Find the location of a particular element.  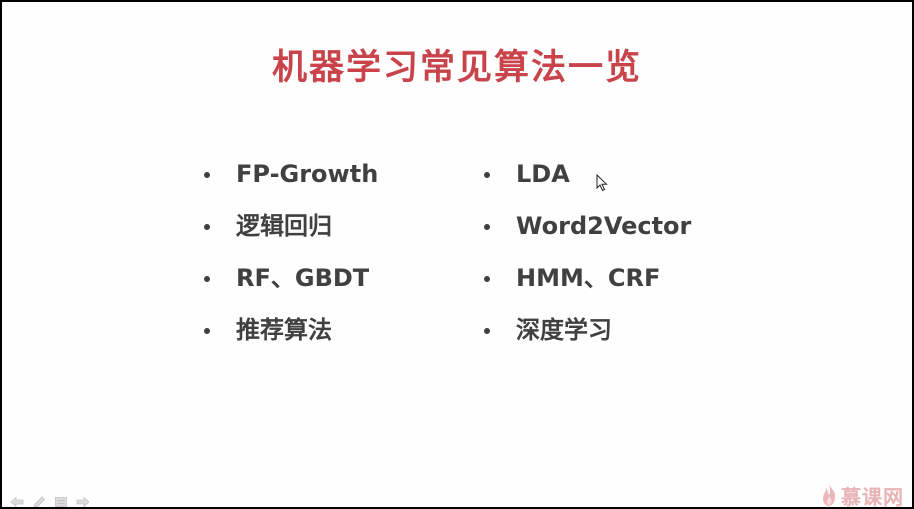

list-item-label: LDA is located at coordinates (543, 174).